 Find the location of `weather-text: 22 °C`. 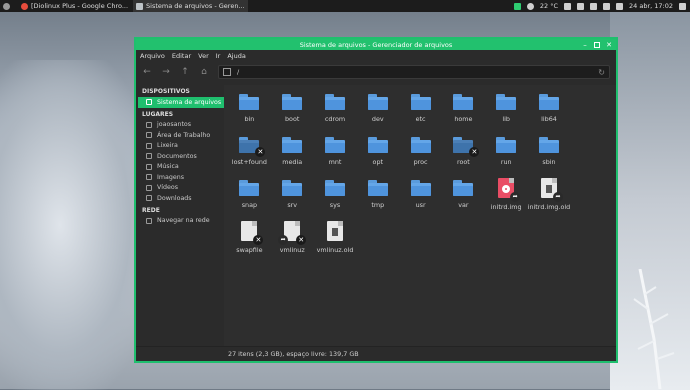

weather-text: 22 °C is located at coordinates (549, 6).